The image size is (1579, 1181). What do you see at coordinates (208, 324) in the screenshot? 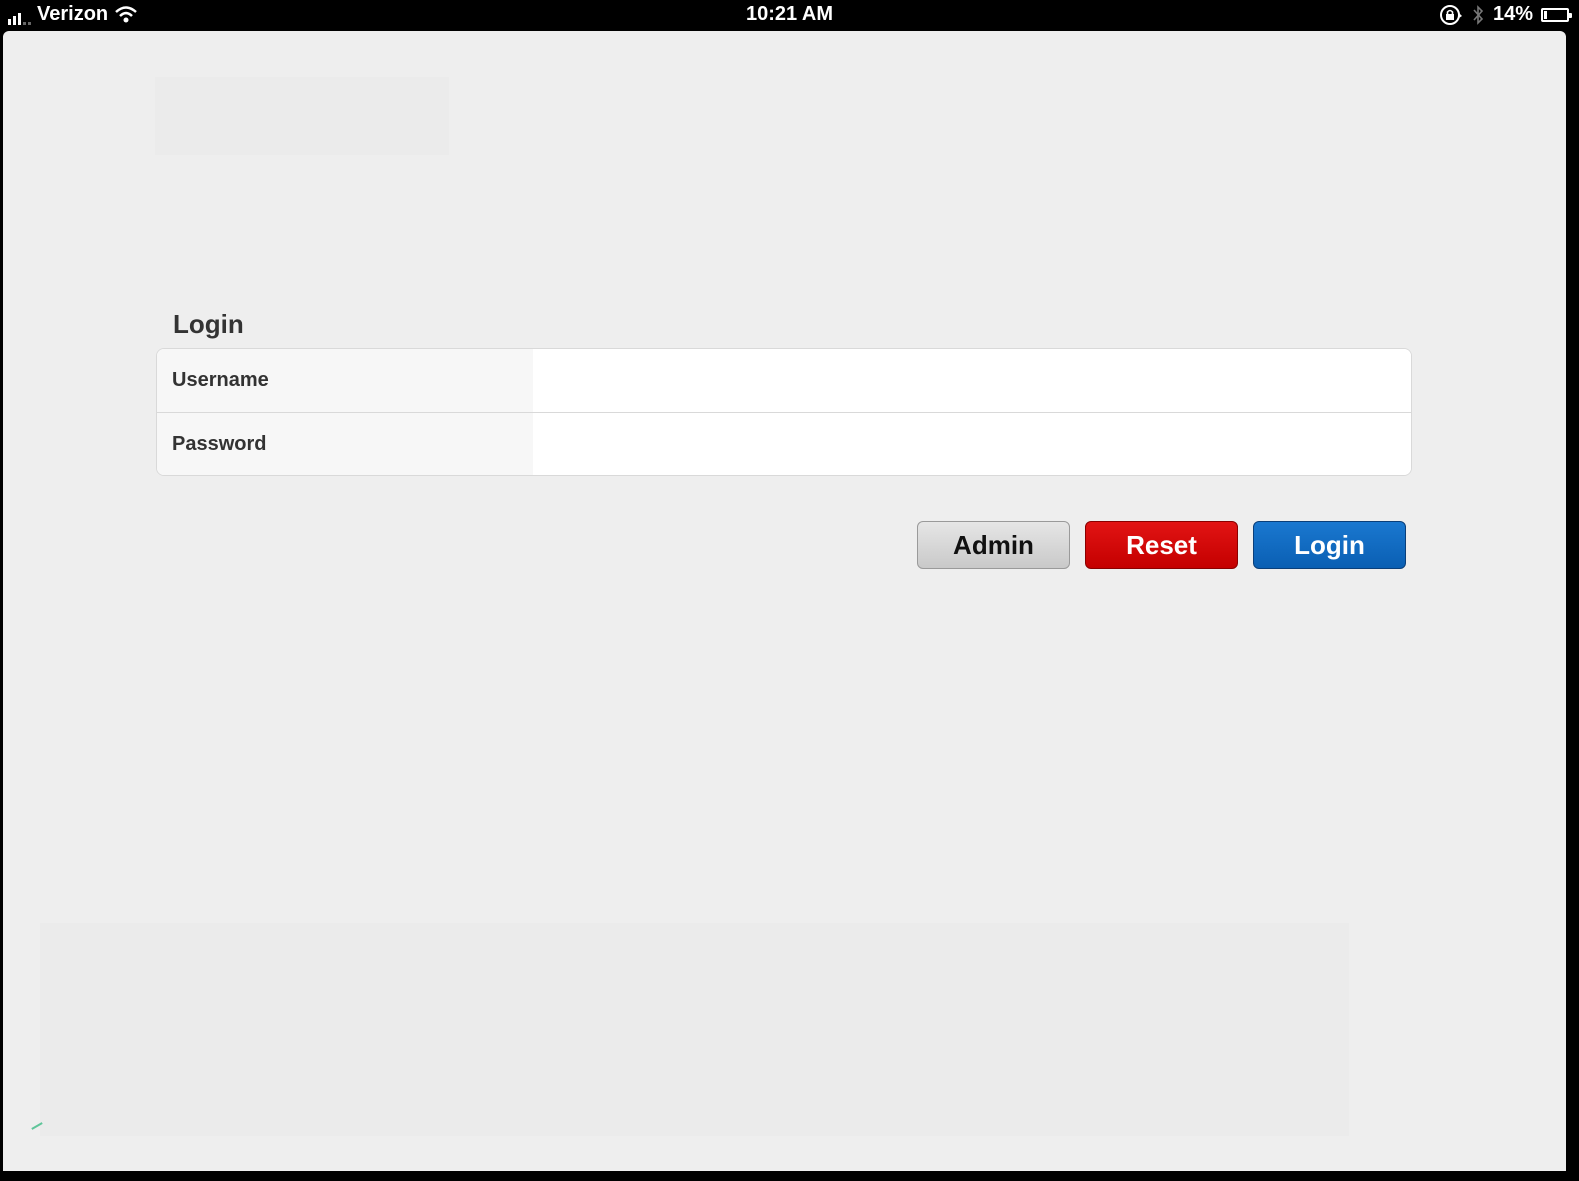
I see `login-heading: Login` at bounding box center [208, 324].